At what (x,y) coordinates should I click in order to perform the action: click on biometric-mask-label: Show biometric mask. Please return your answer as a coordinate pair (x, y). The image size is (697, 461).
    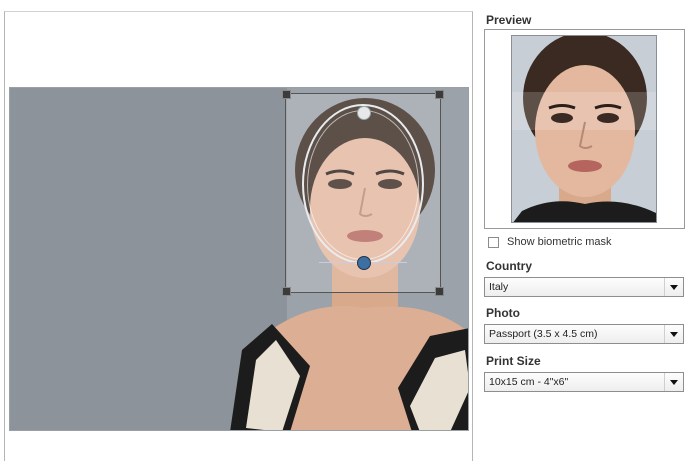
    Looking at the image, I should click on (559, 242).